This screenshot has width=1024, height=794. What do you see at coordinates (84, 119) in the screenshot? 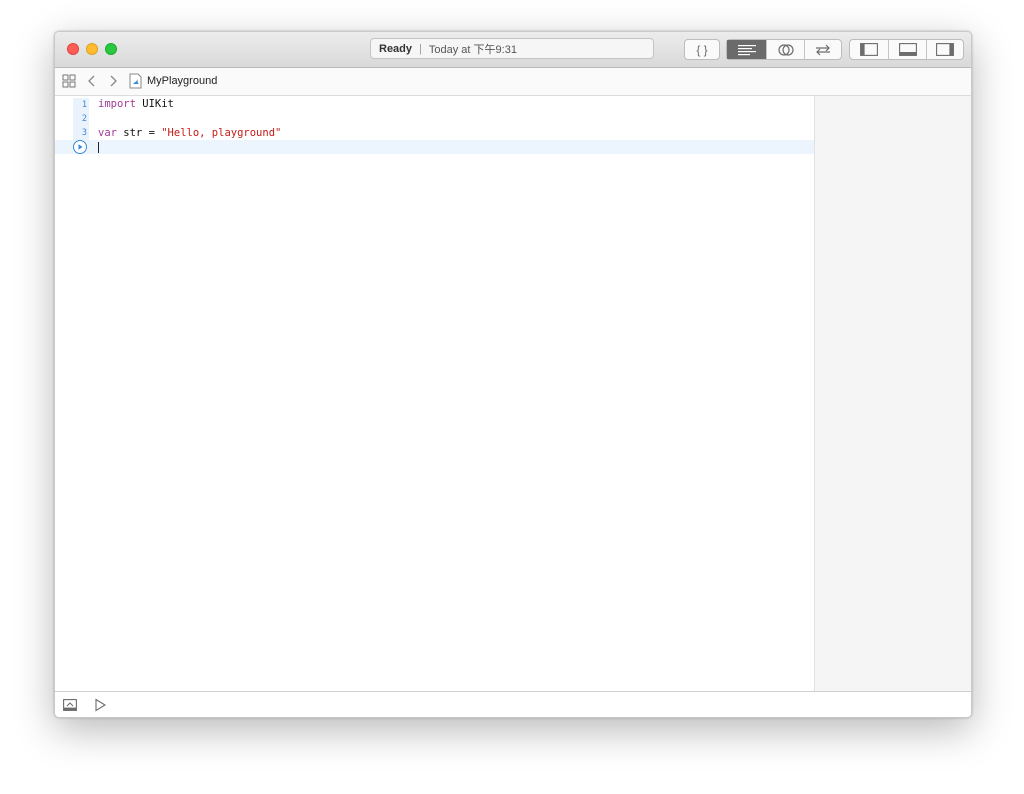
I see `line-number: 2` at bounding box center [84, 119].